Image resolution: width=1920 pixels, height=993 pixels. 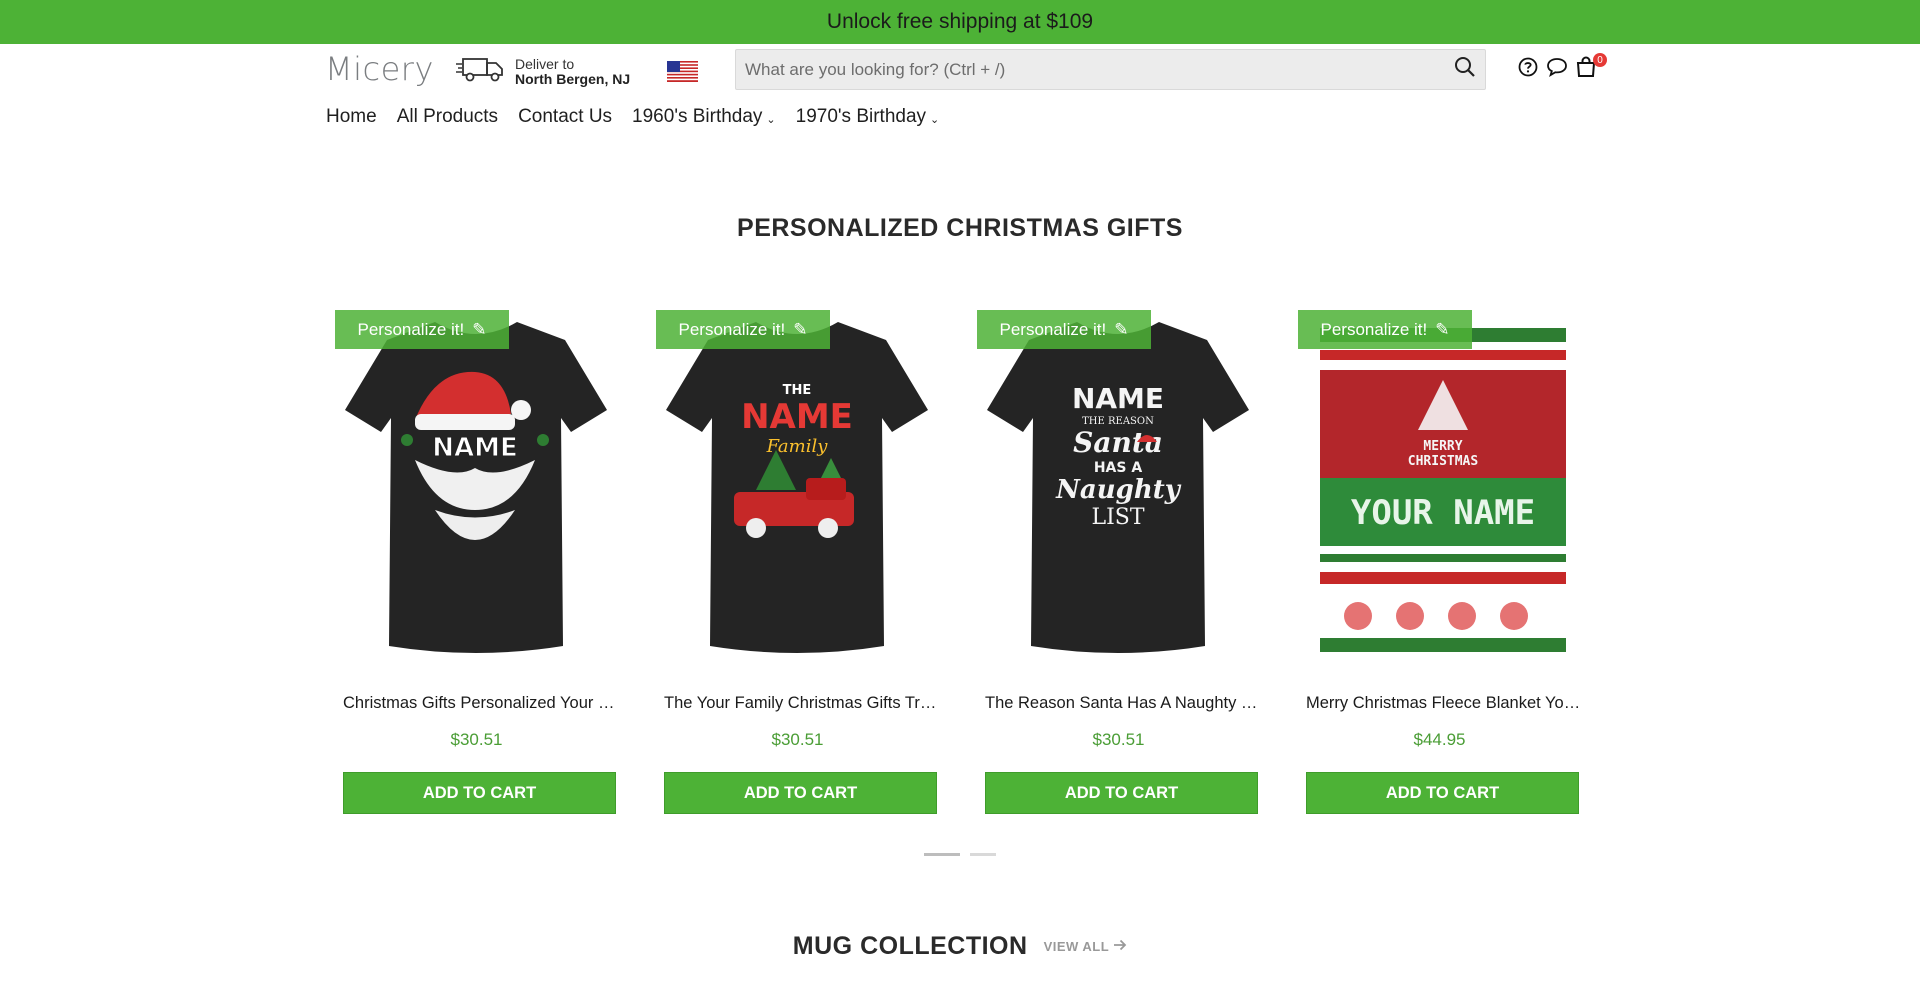 What do you see at coordinates (1443, 490) in the screenshot?
I see `blanket-image: MERRY CHRISTMAS YOUR NAME` at bounding box center [1443, 490].